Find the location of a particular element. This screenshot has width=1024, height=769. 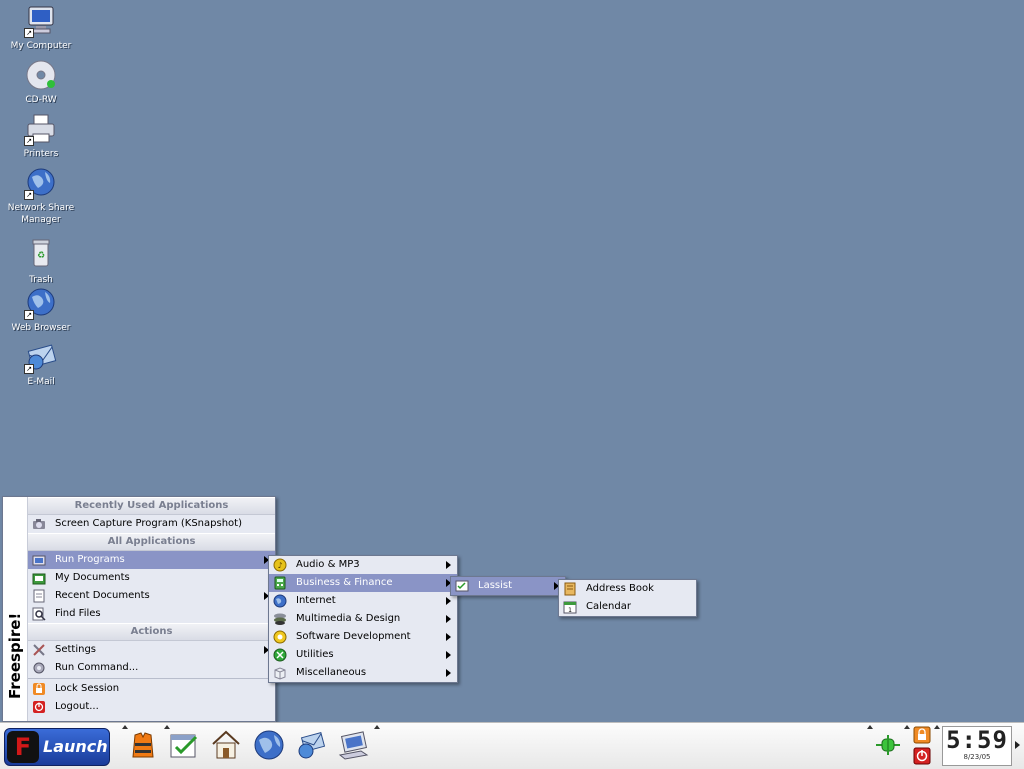

menu-separator is located at coordinates (151, 678).